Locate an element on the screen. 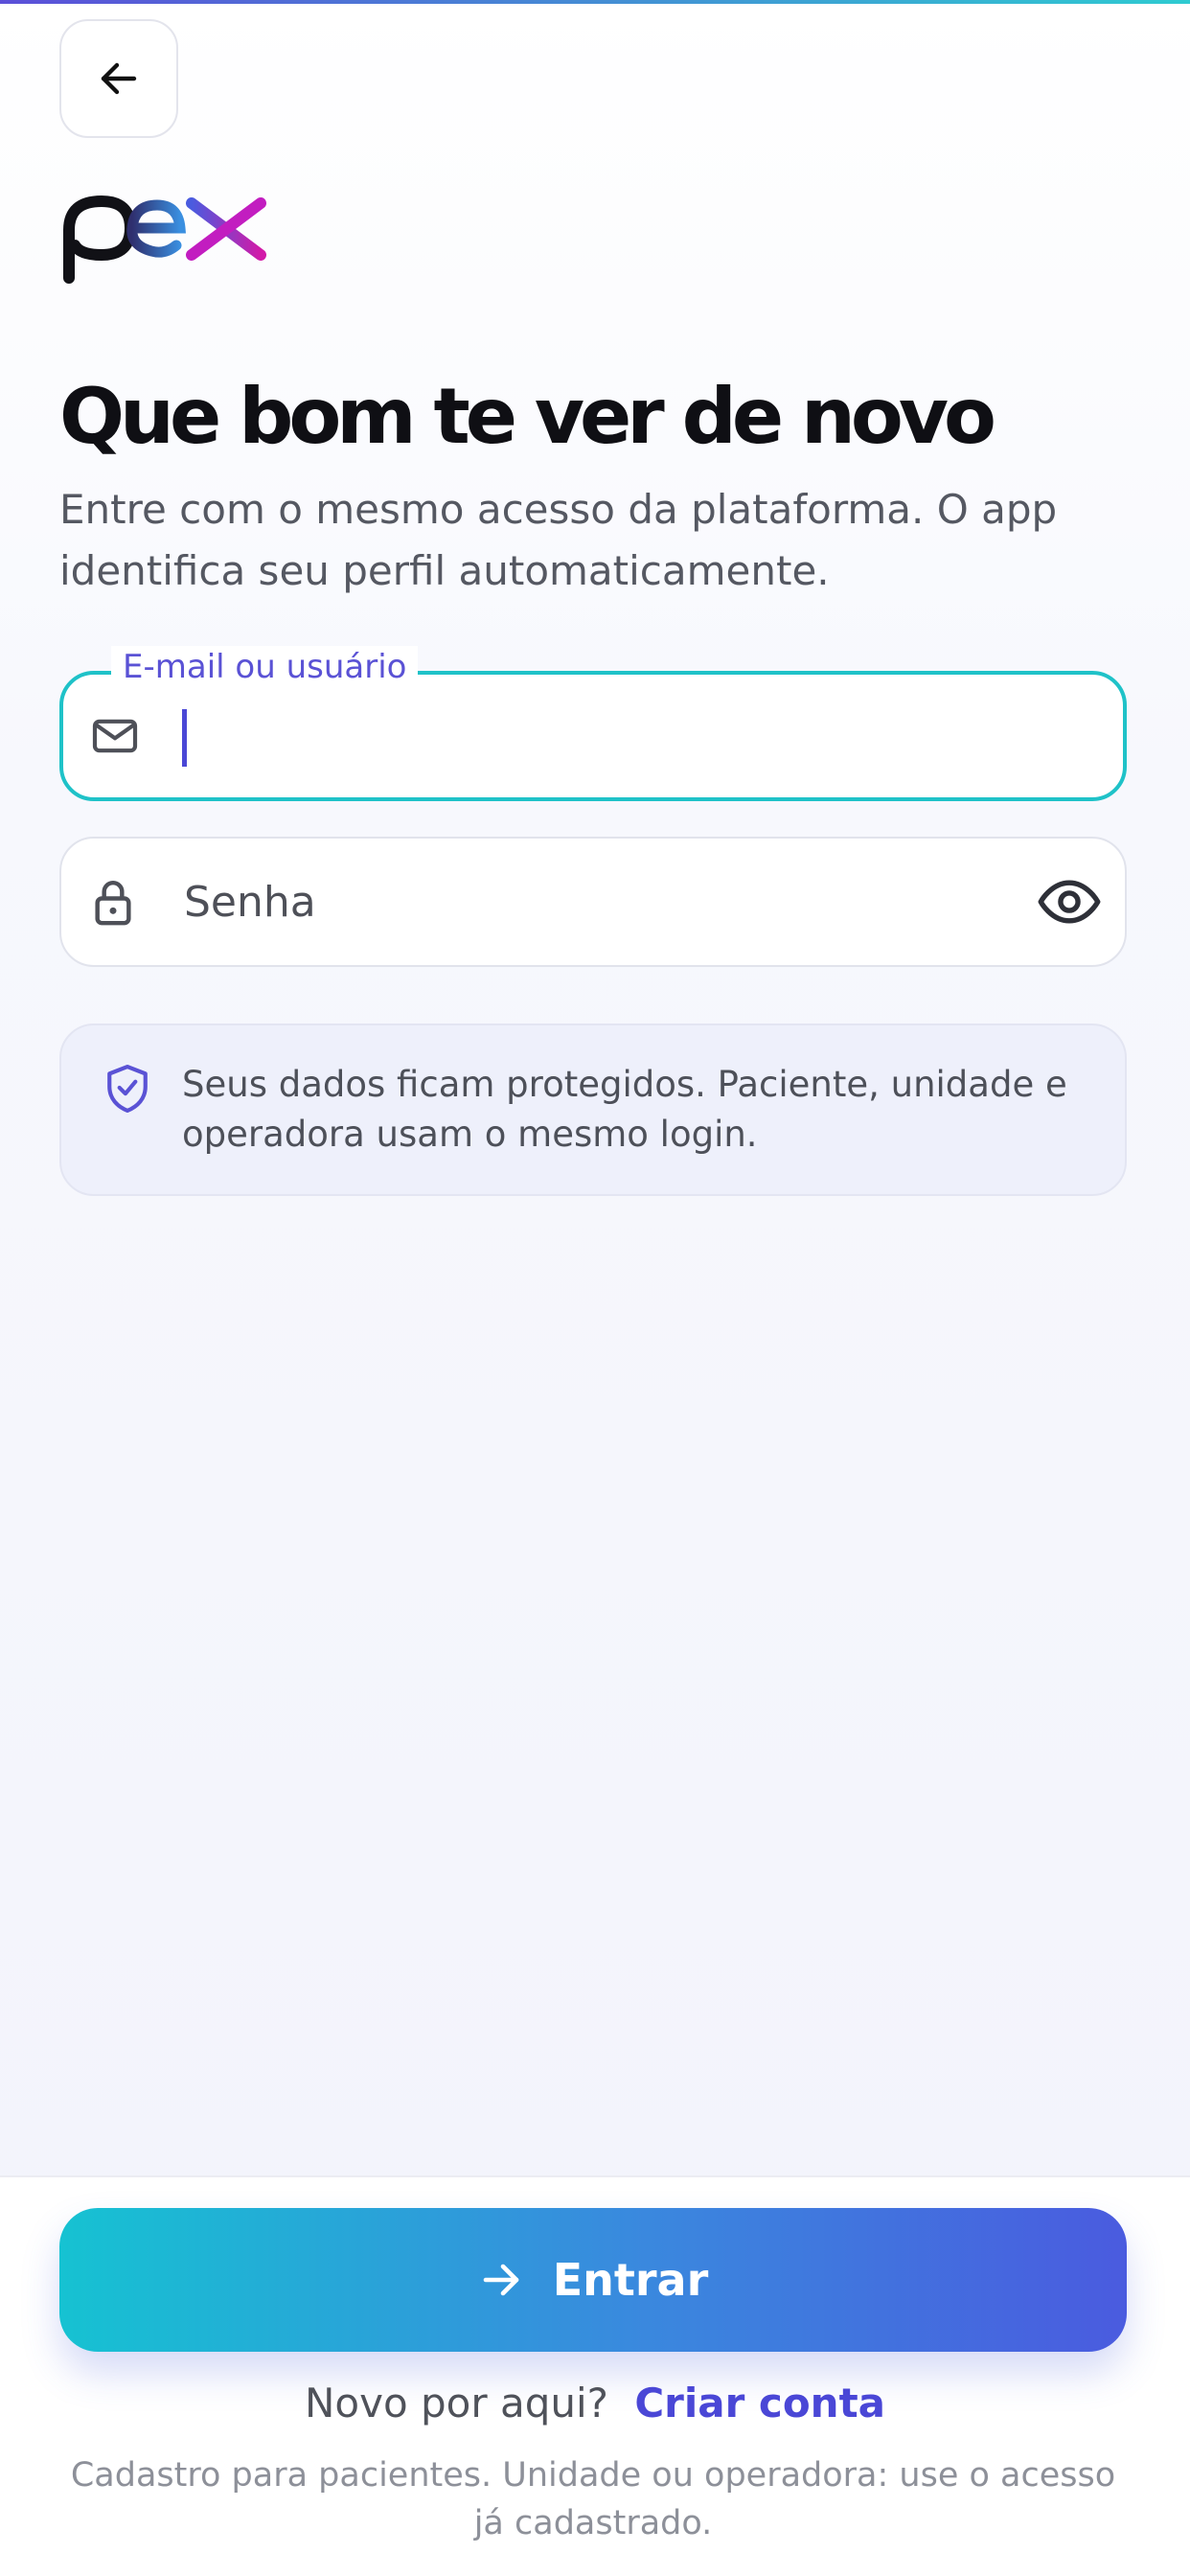  signup-prompt: Novo por aqui? is located at coordinates (456, 2403).